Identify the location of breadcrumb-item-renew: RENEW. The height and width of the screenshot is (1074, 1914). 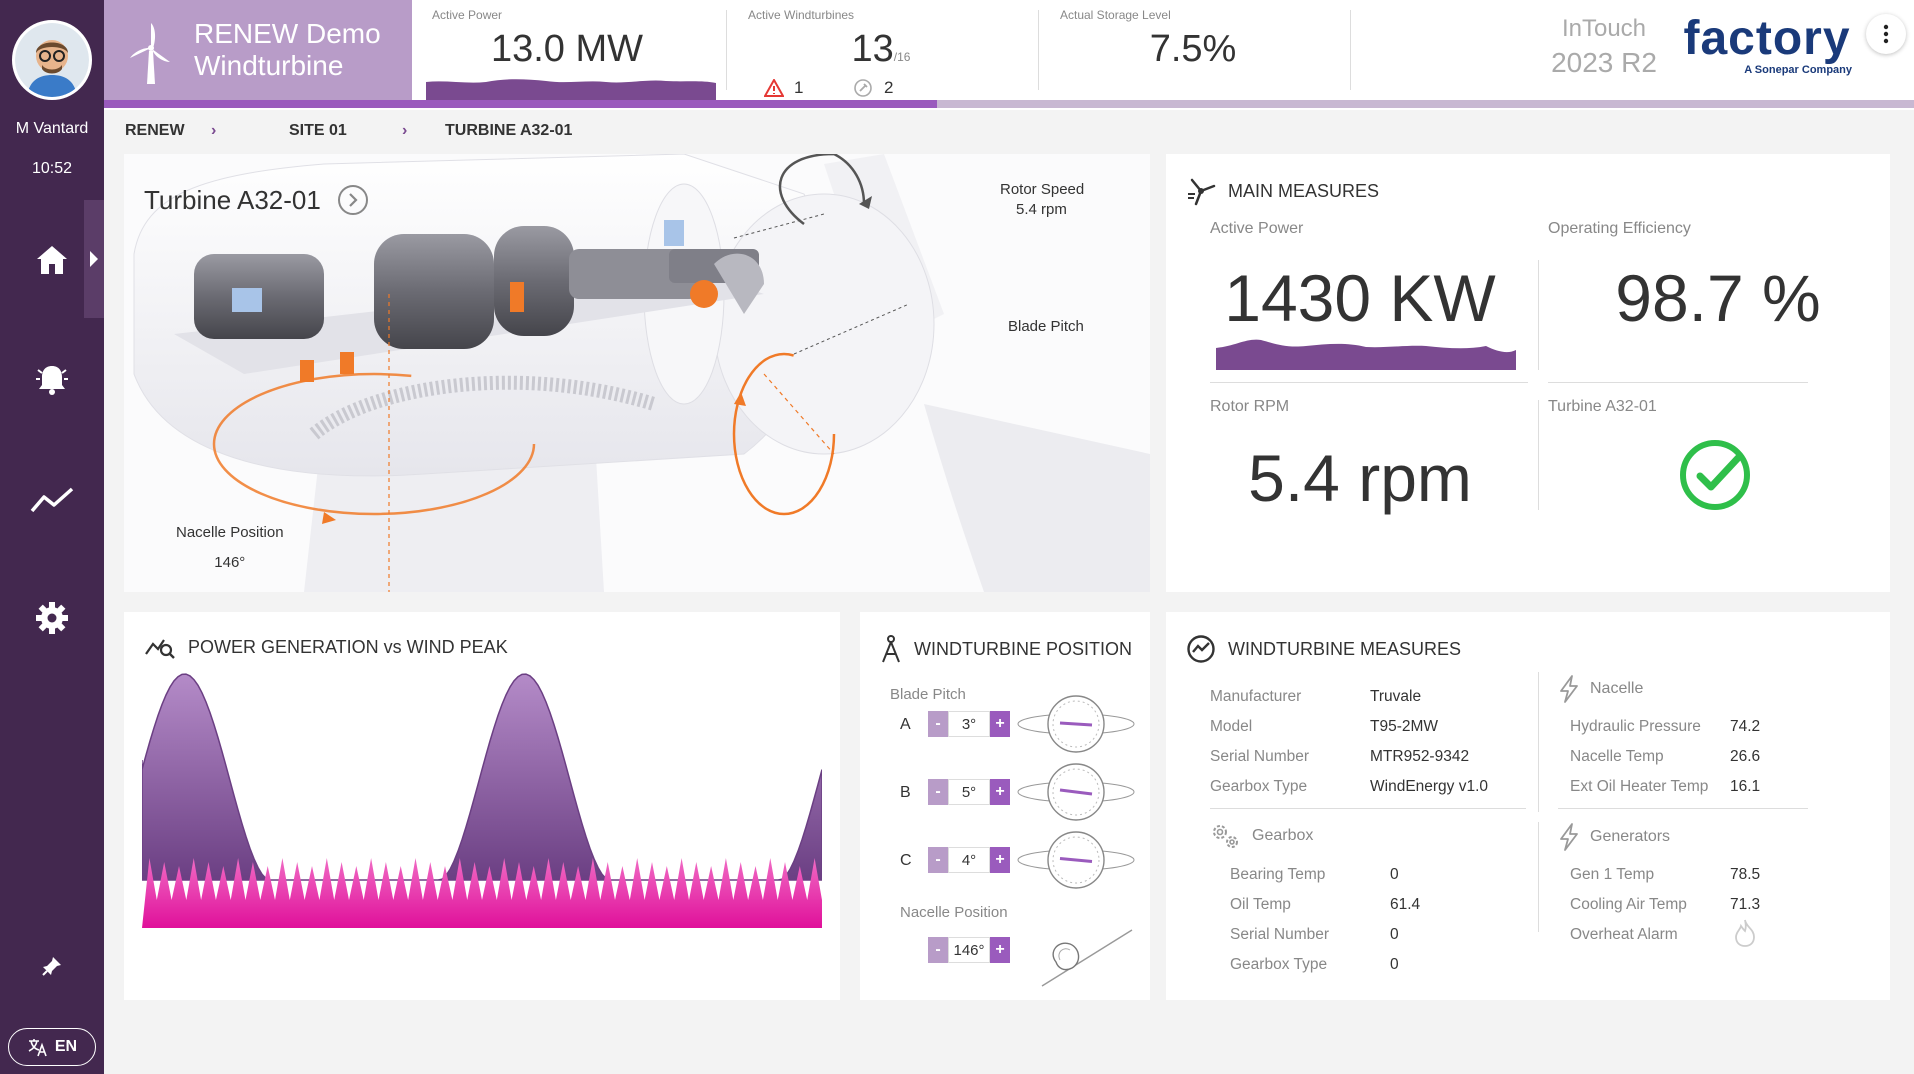
(155, 131).